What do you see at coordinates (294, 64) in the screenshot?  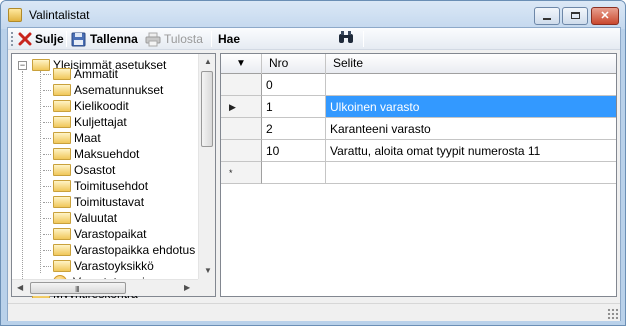 I see `column-header-nro: Nro` at bounding box center [294, 64].